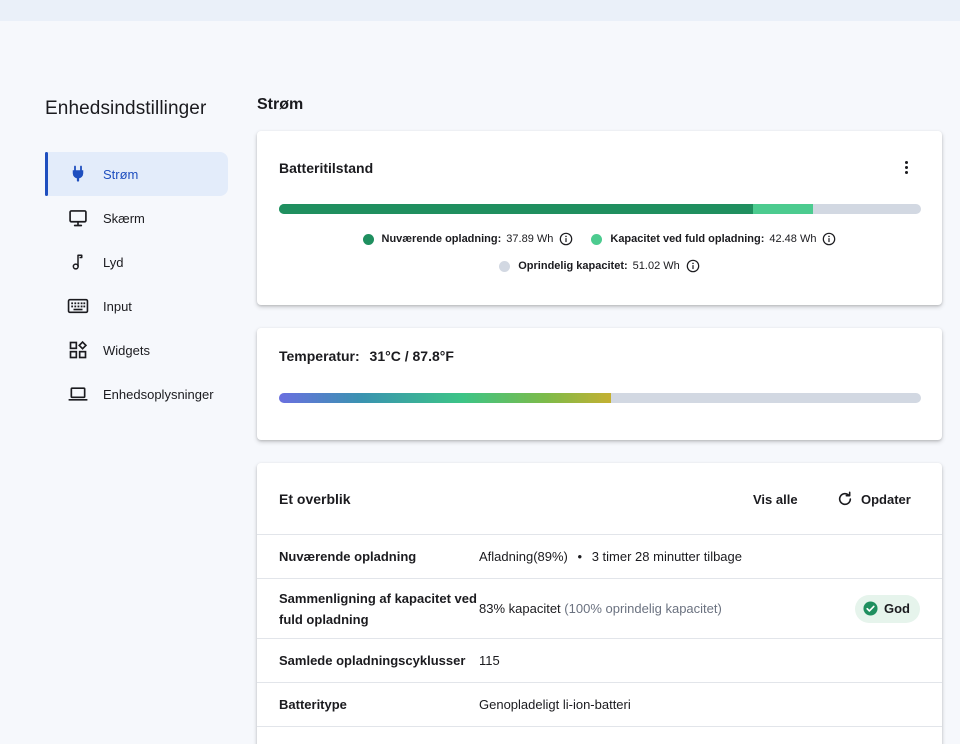  What do you see at coordinates (597, 239) in the screenshot?
I see `legend-dot-full` at bounding box center [597, 239].